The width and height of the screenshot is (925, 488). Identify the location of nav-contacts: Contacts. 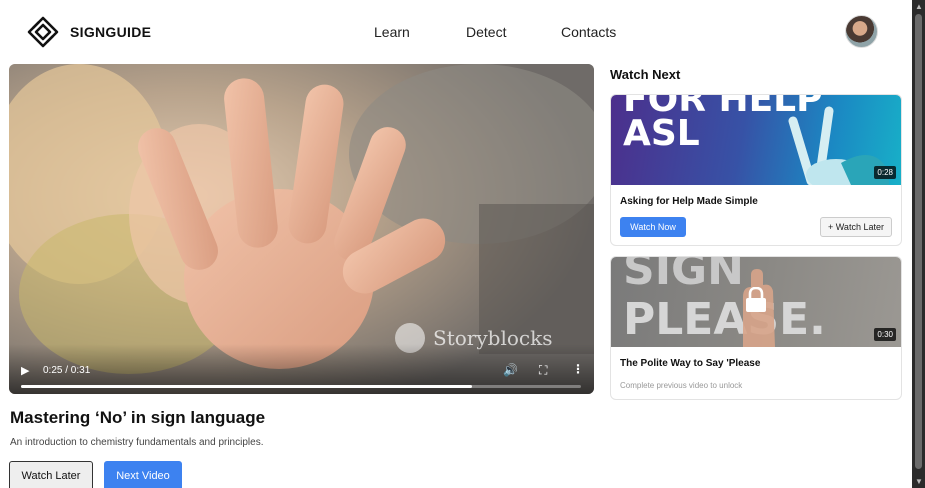
(588, 32).